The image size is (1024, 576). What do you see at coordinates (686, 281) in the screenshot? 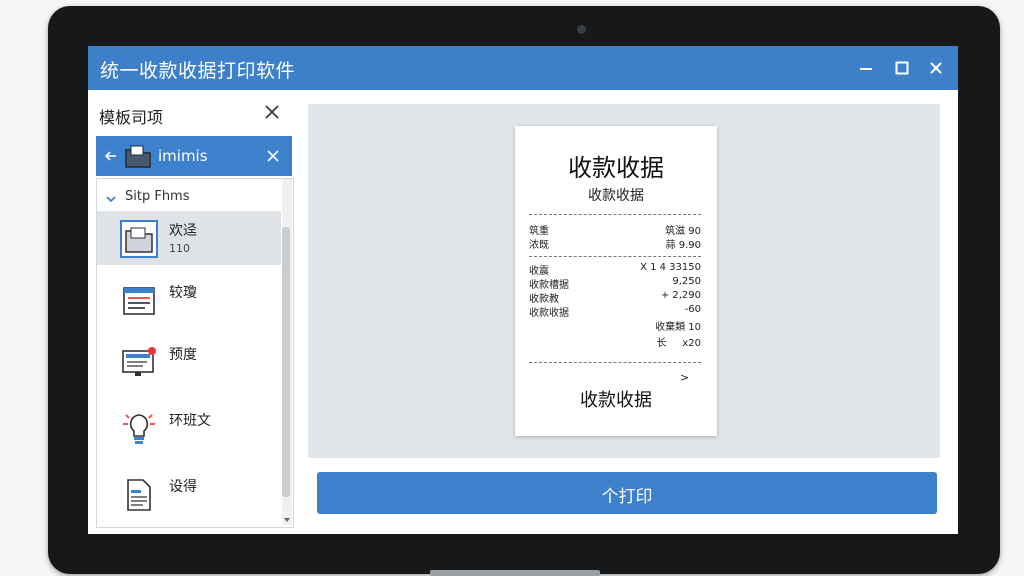
I see `receipt-row-value: 9,250` at bounding box center [686, 281].